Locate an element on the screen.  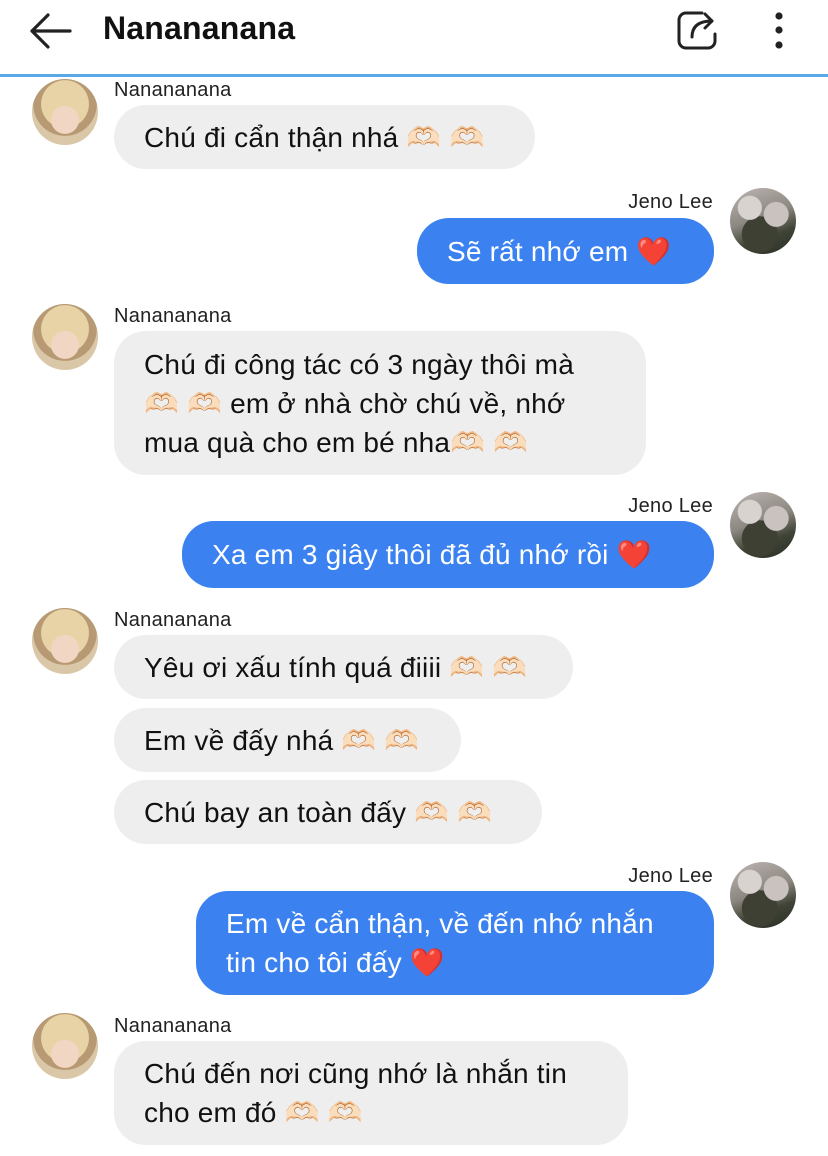
chat-header: Nanananana is located at coordinates (414, 38).